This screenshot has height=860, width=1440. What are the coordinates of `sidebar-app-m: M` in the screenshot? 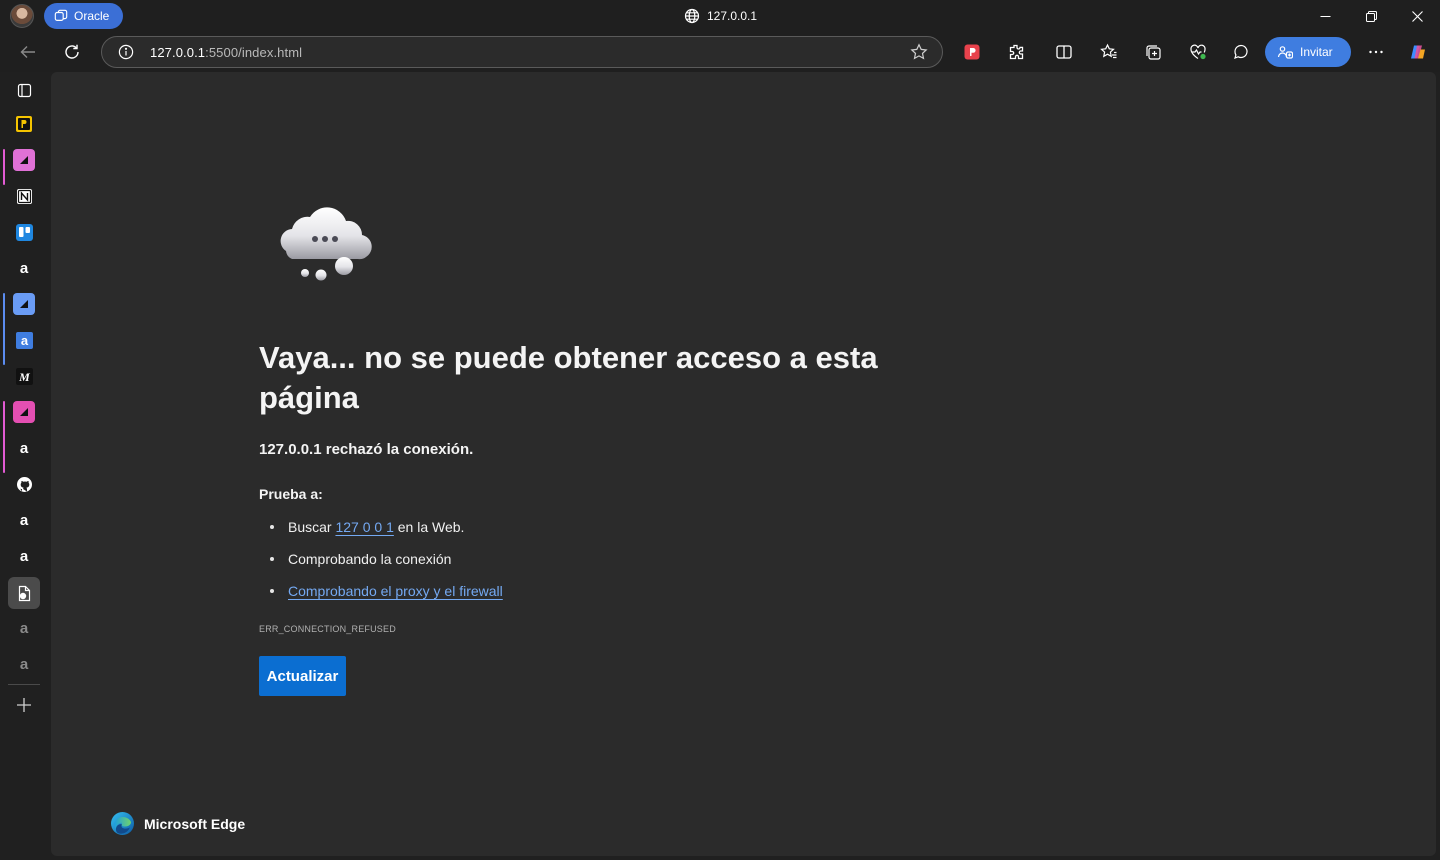 It's located at (24, 376).